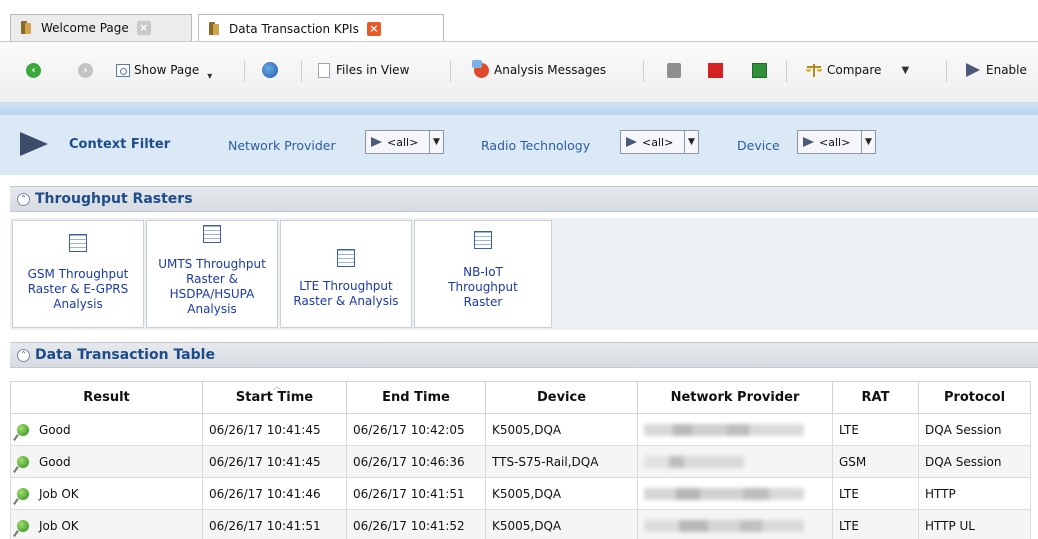 This screenshot has height=539, width=1038. What do you see at coordinates (274, 461) in the screenshot?
I see `start-time-cell: 06/26/17 10:41:45` at bounding box center [274, 461].